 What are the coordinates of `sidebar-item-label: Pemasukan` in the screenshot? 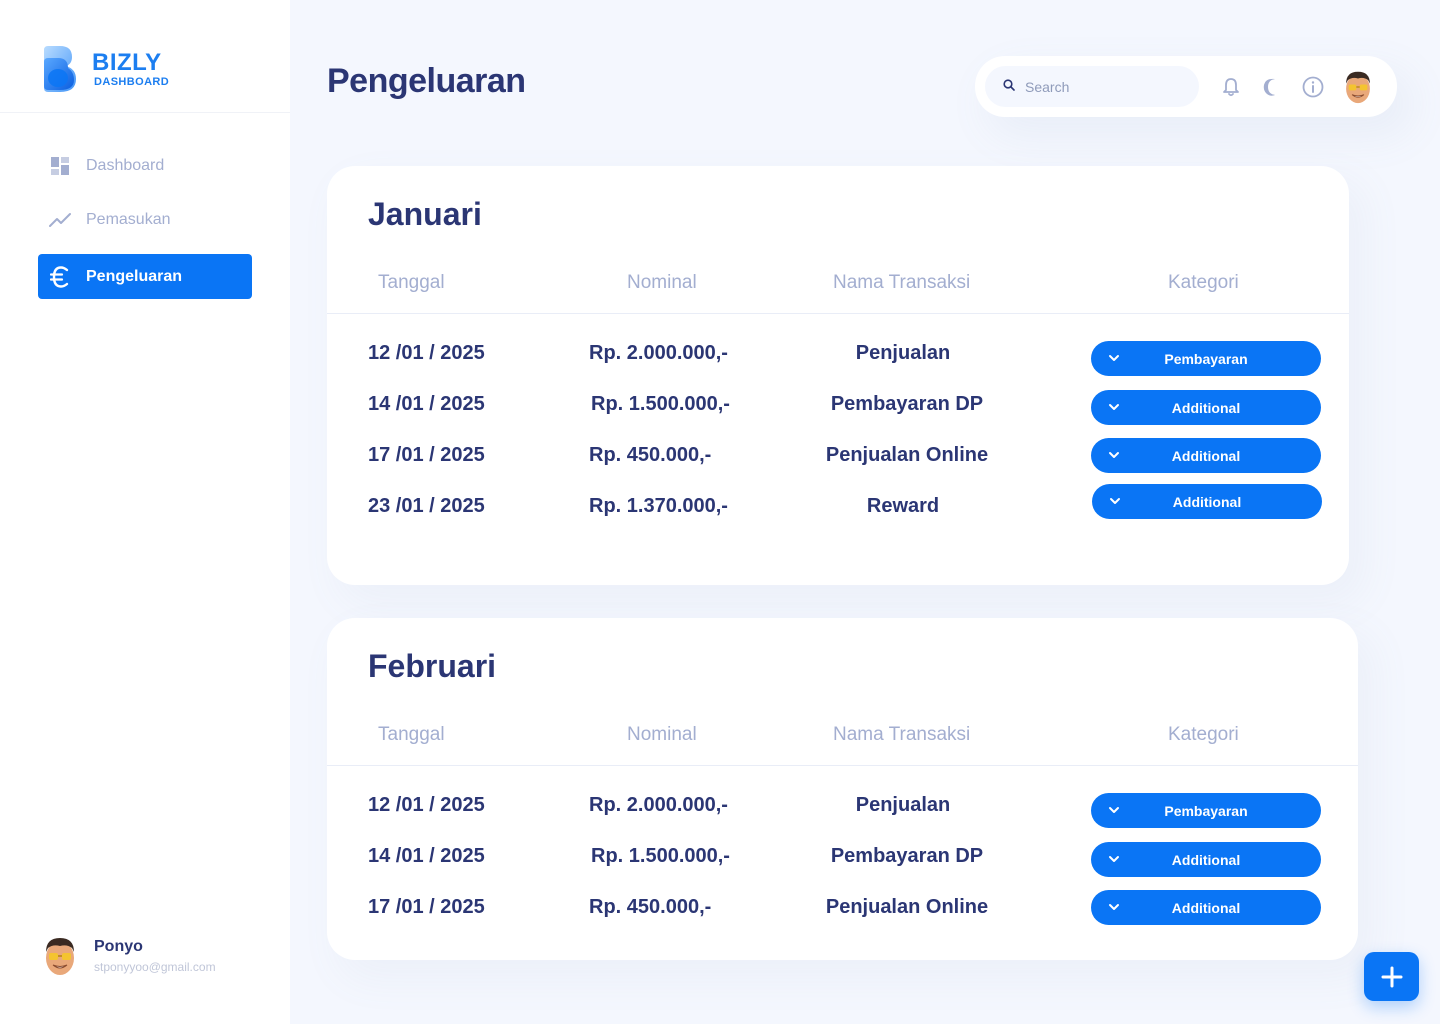 It's located at (128, 219).